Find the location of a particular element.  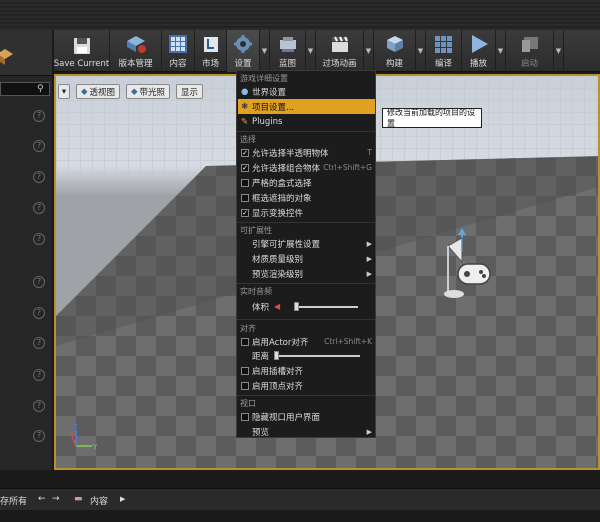

menu-volume: 体积 ◀ is located at coordinates (306, 306).